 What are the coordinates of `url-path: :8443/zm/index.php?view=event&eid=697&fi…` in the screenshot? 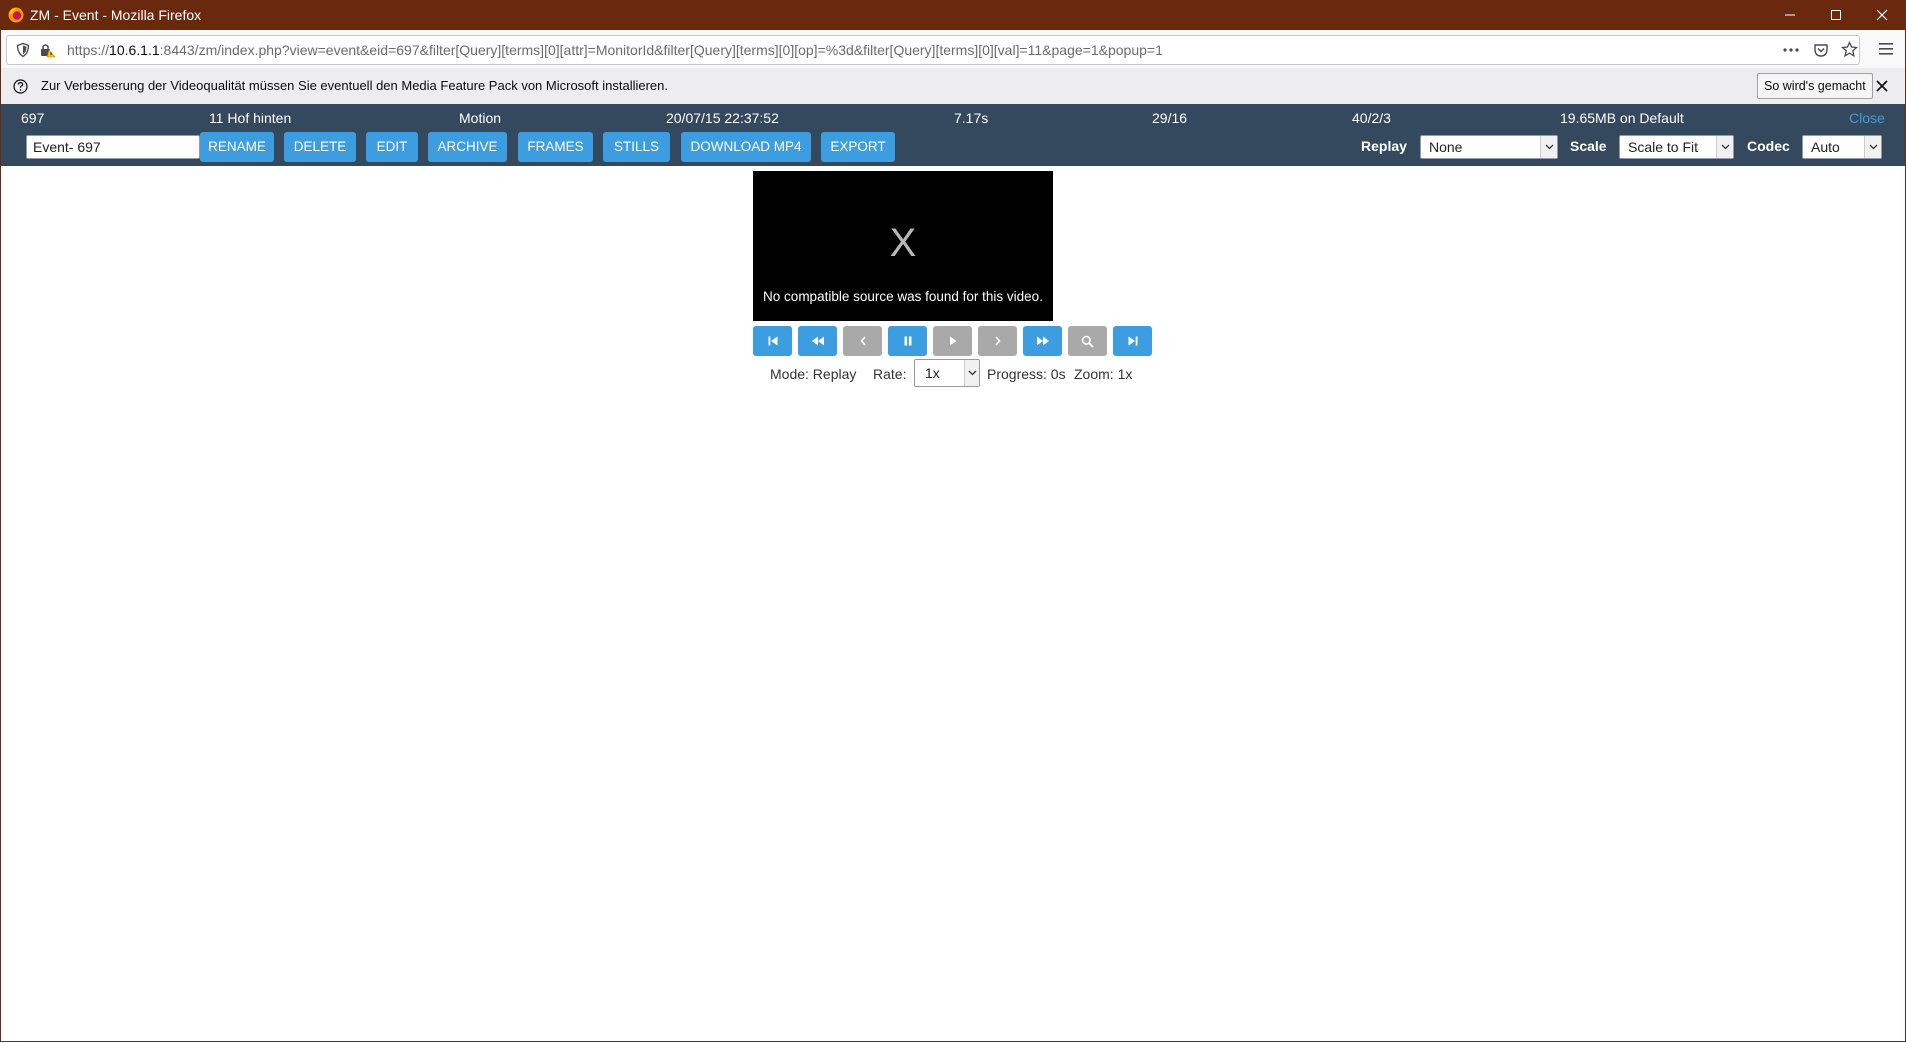 It's located at (661, 50).